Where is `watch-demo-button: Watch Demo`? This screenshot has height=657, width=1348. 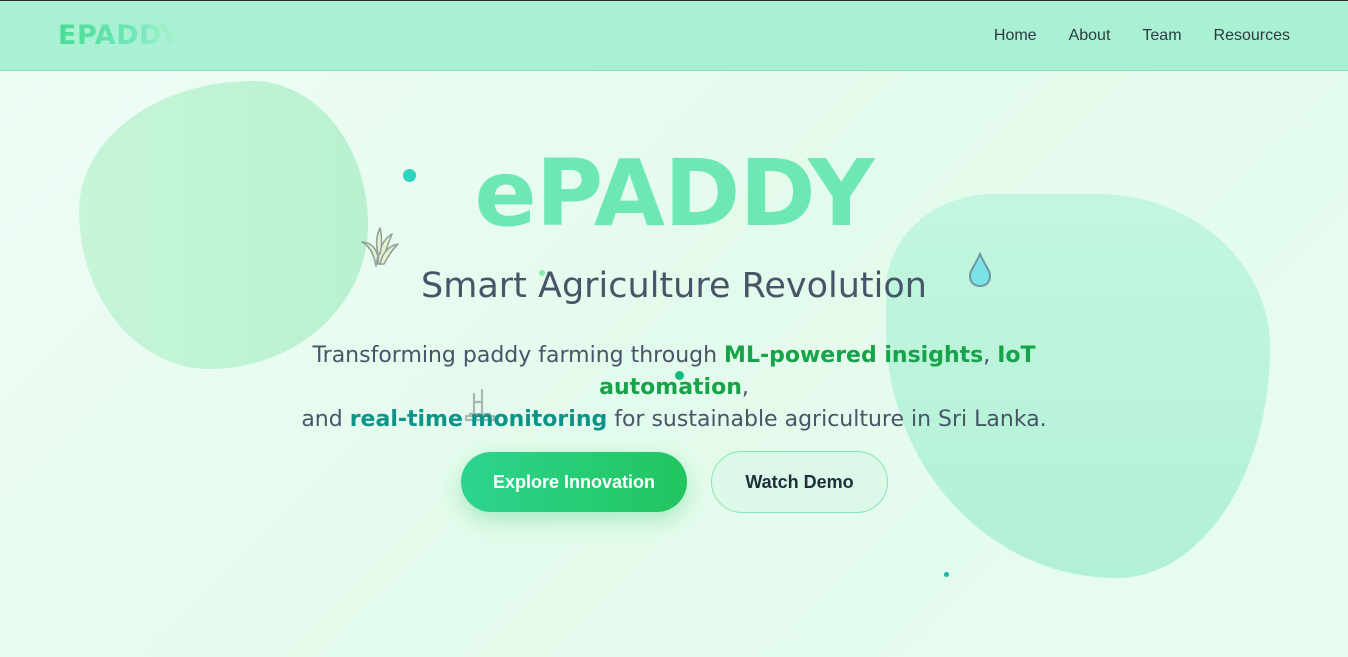
watch-demo-button: Watch Demo is located at coordinates (799, 482).